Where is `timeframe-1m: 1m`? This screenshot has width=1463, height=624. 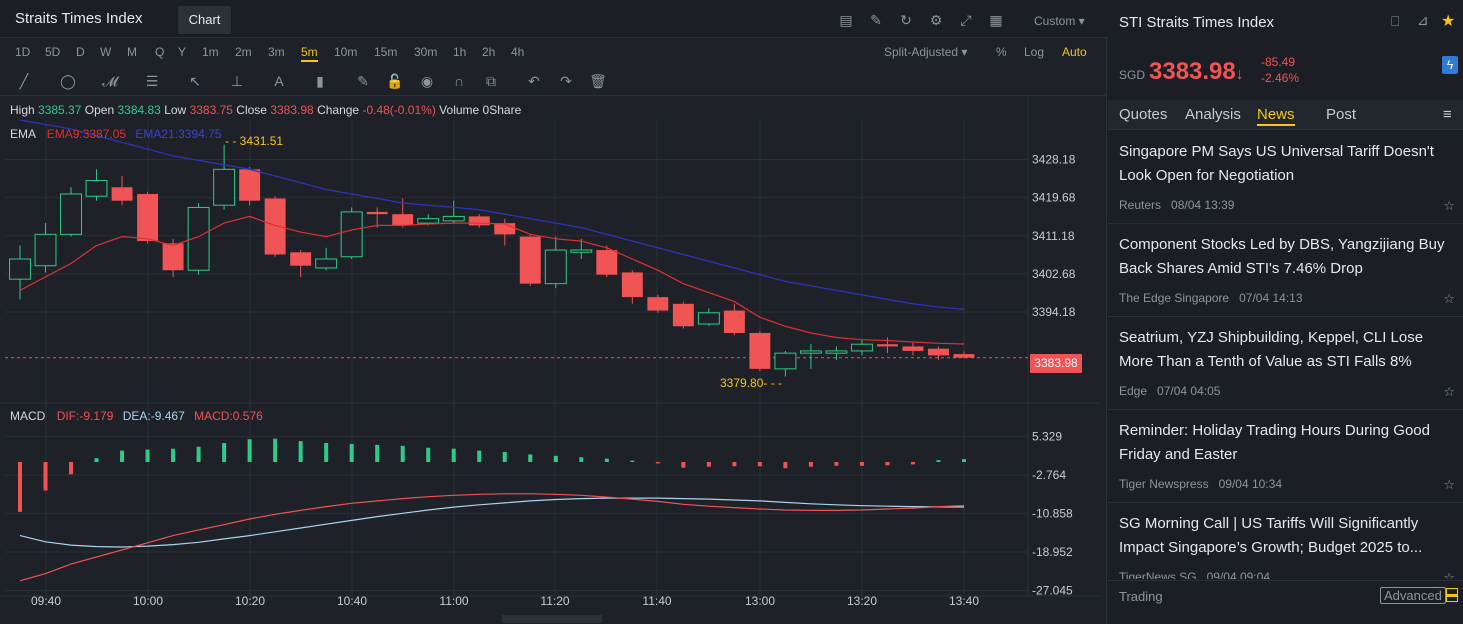
timeframe-1m: 1m is located at coordinates (210, 52).